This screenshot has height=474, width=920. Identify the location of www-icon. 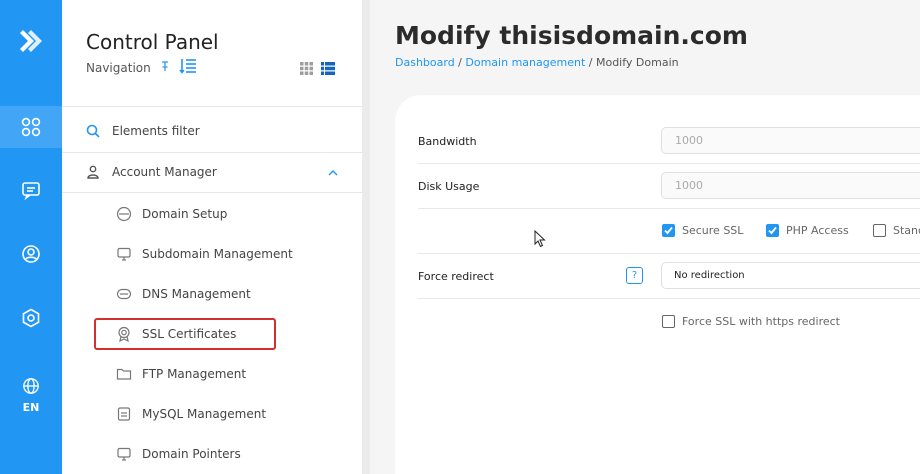
(124, 214).